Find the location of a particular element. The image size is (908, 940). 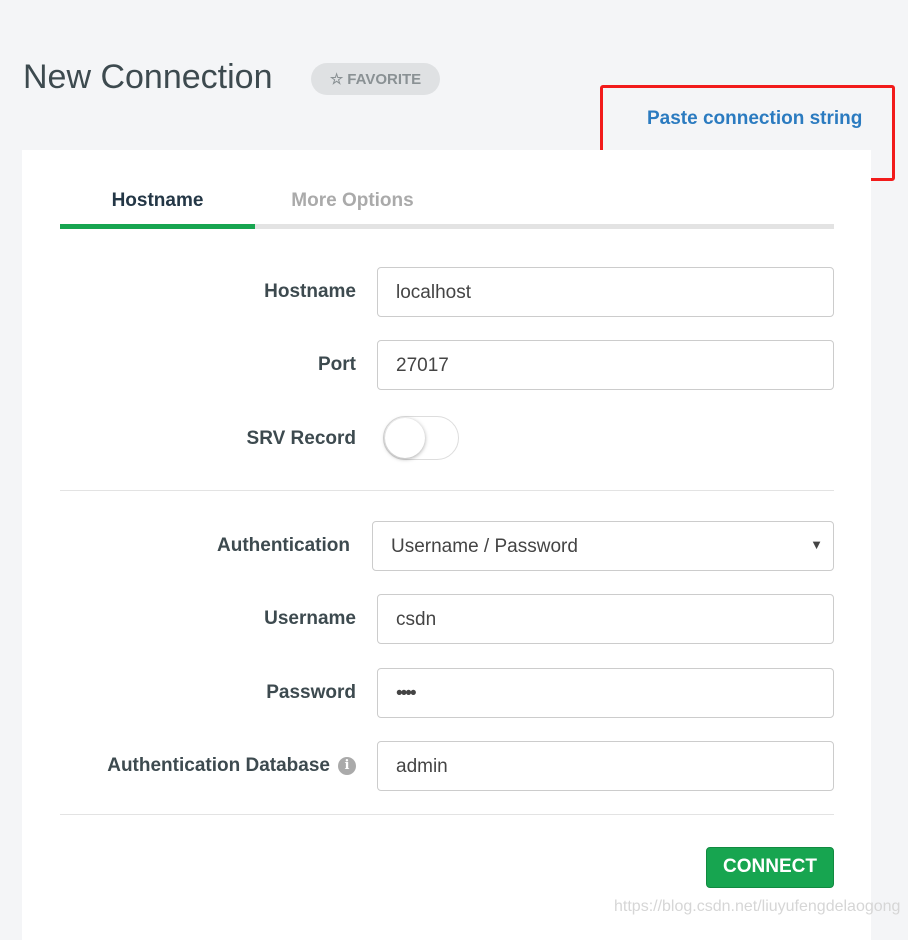

srv-row: SRV Record is located at coordinates (428, 439).